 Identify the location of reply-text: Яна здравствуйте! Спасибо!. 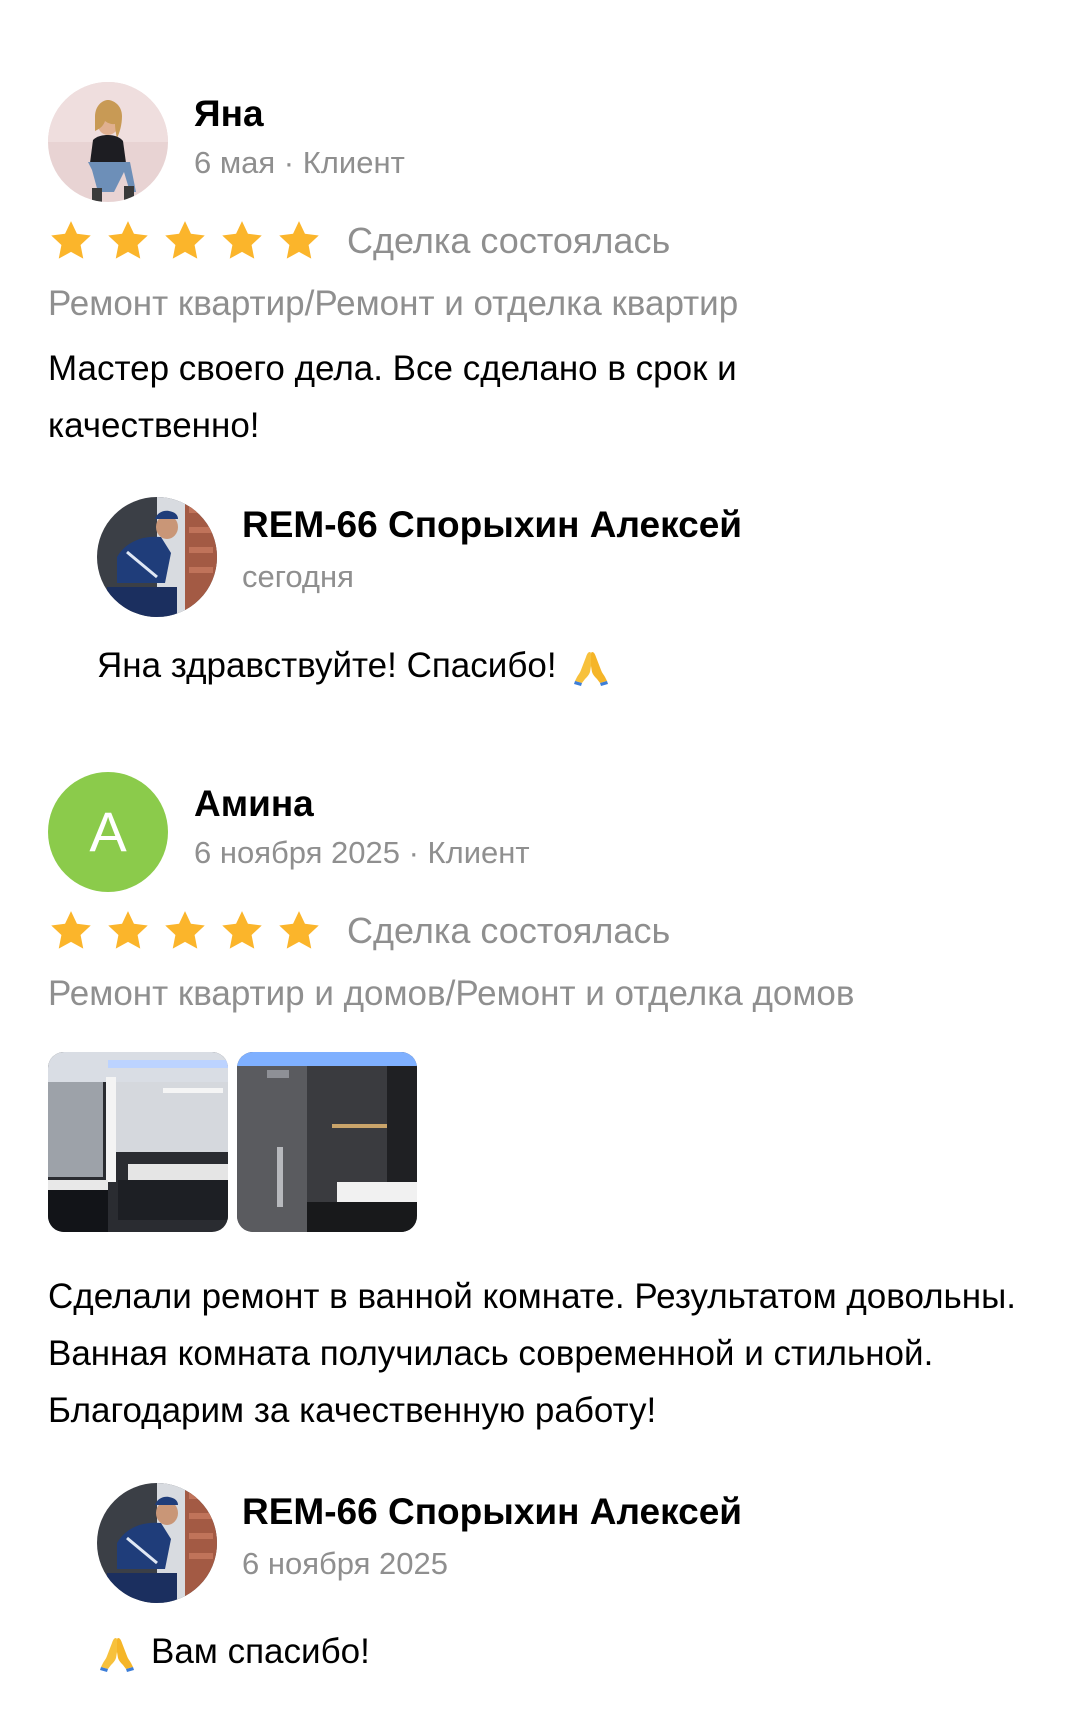
(327, 665).